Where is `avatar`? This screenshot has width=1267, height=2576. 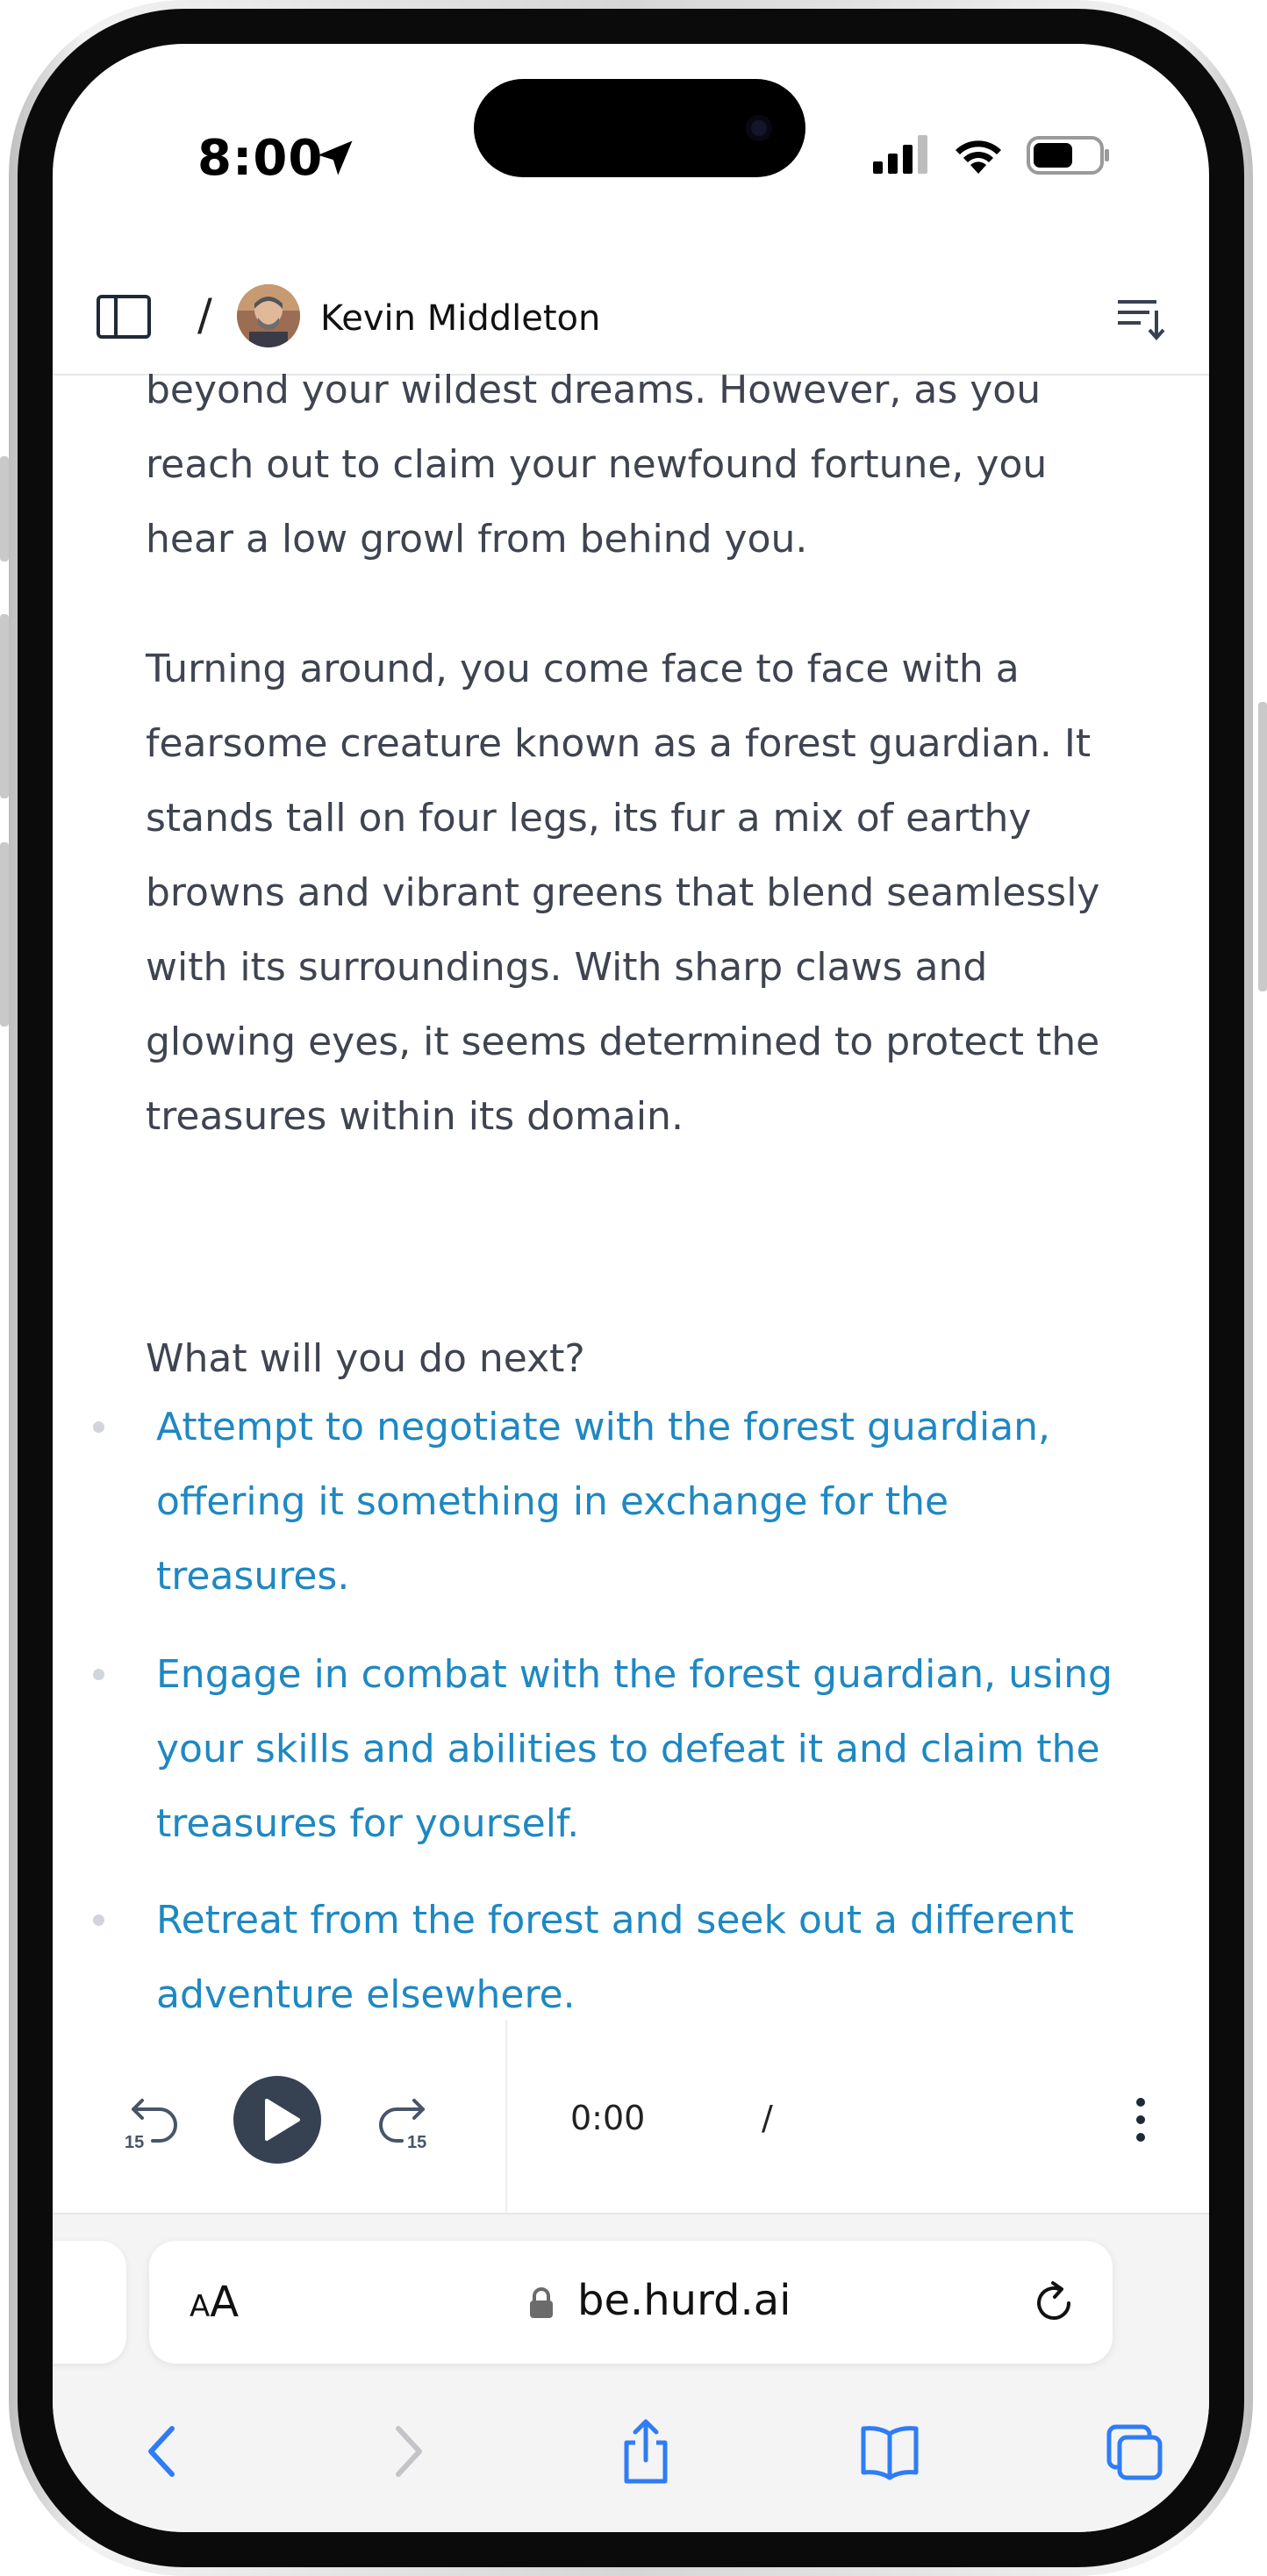 avatar is located at coordinates (268, 315).